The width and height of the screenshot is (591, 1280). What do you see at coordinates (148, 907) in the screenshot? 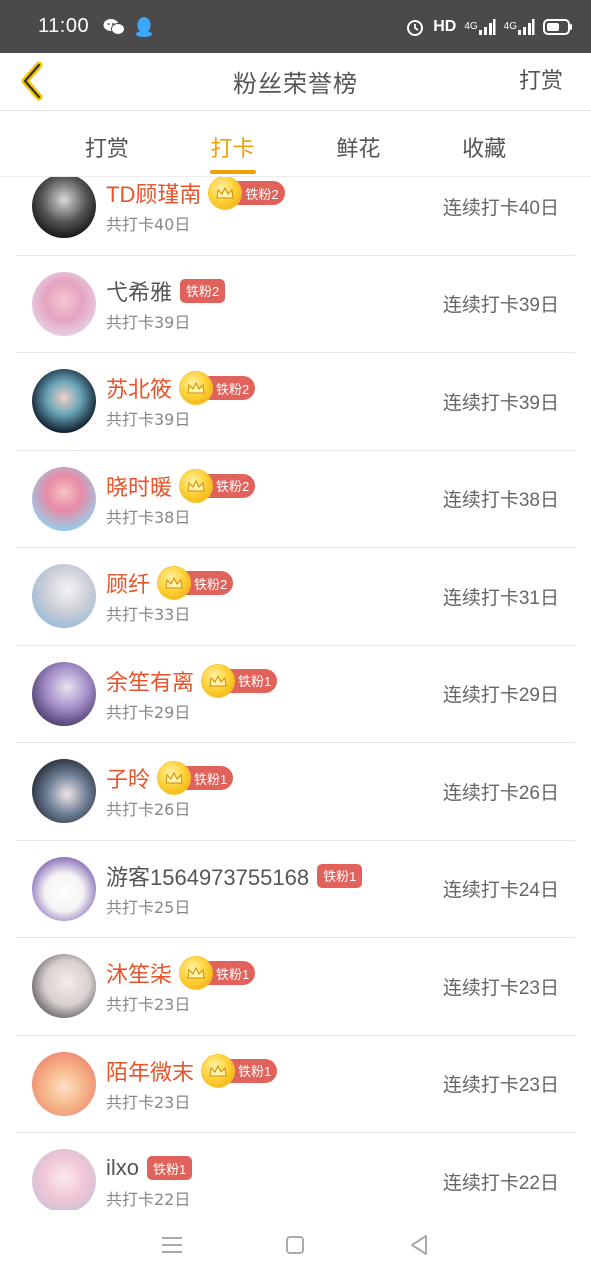
I see `total-checkin: 共打卡25日` at bounding box center [148, 907].